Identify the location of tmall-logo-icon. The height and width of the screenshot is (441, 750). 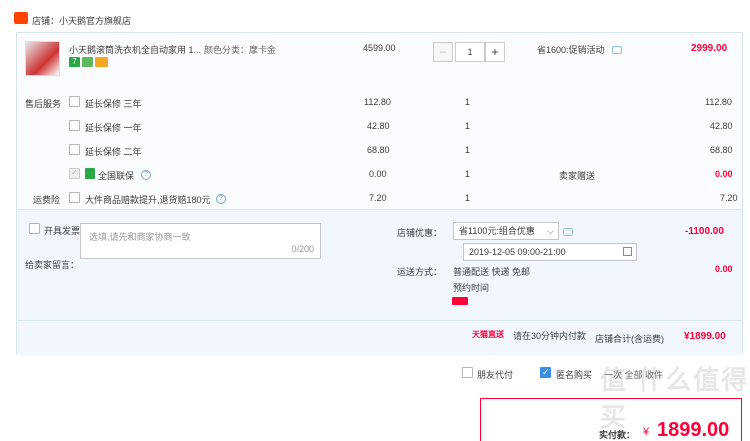
(460, 301).